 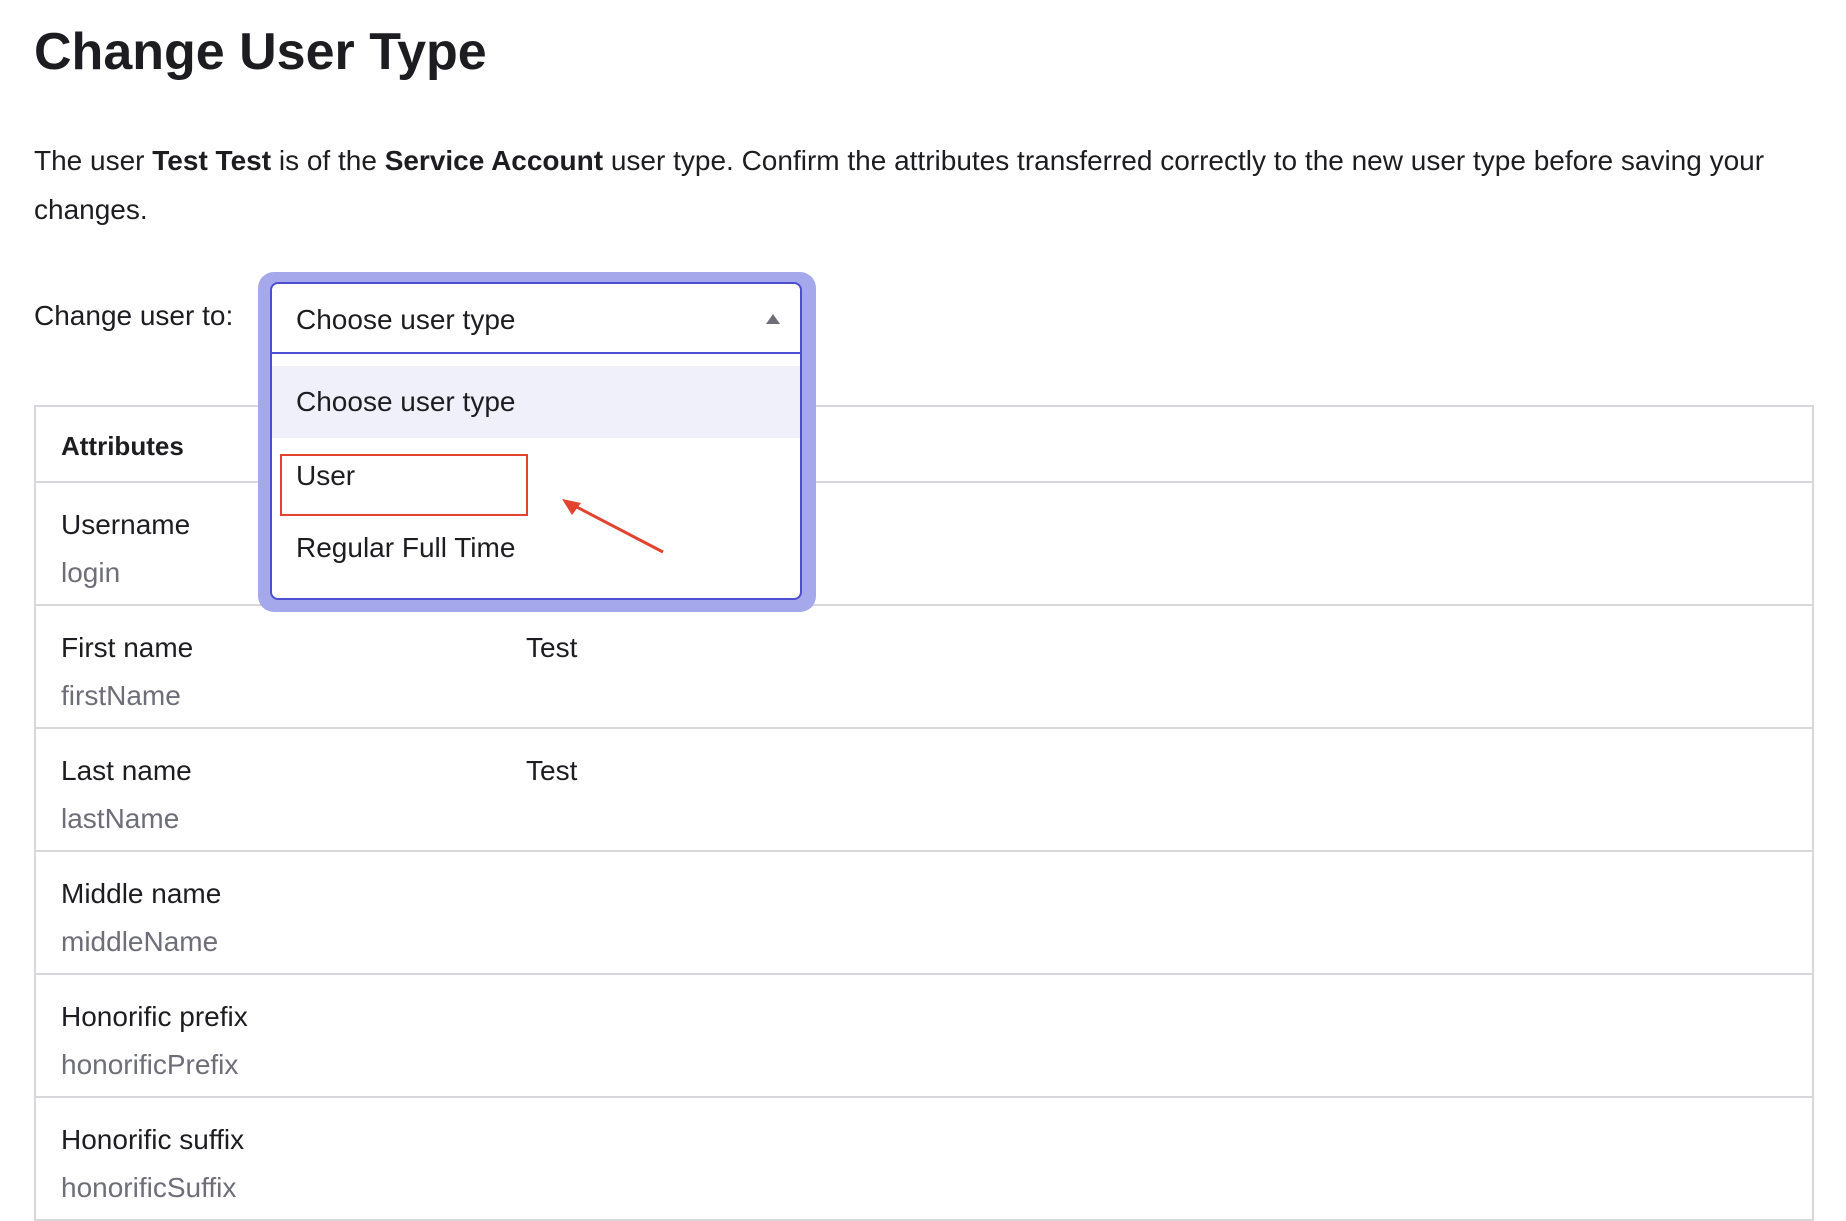 What do you see at coordinates (924, 1036) in the screenshot?
I see `table-row: Honorific prefix honorificPrefix` at bounding box center [924, 1036].